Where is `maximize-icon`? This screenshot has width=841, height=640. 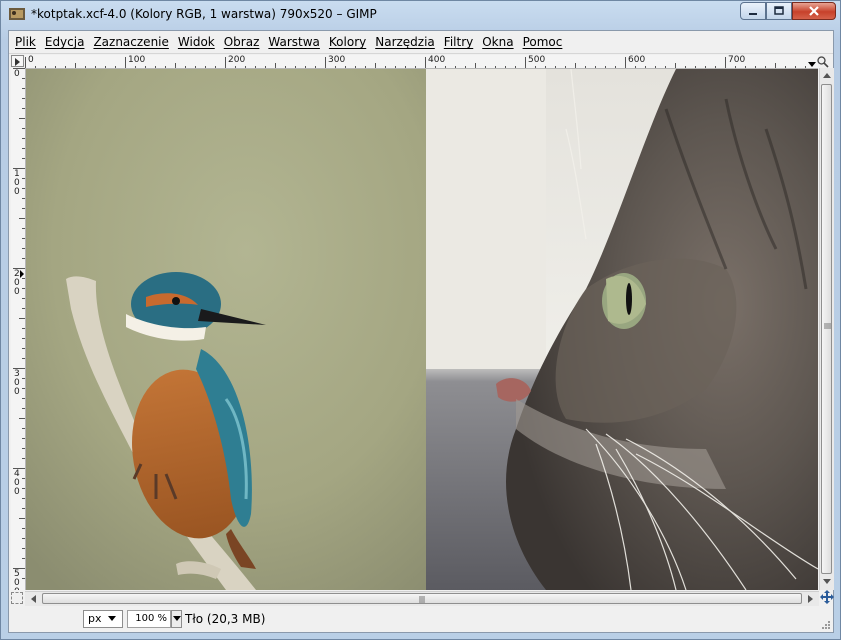 maximize-icon is located at coordinates (779, 10).